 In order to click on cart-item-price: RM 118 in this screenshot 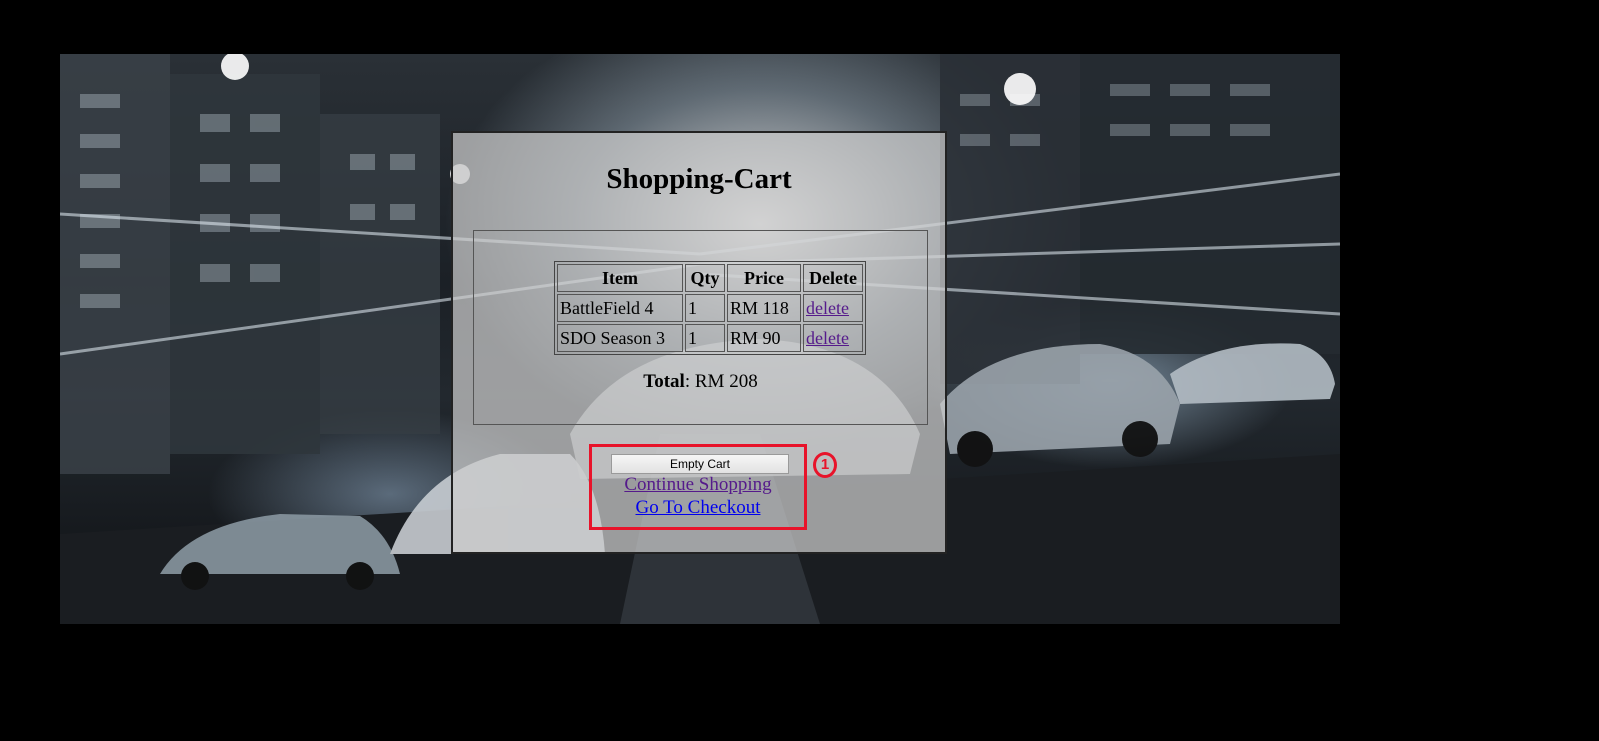, I will do `click(764, 308)`.